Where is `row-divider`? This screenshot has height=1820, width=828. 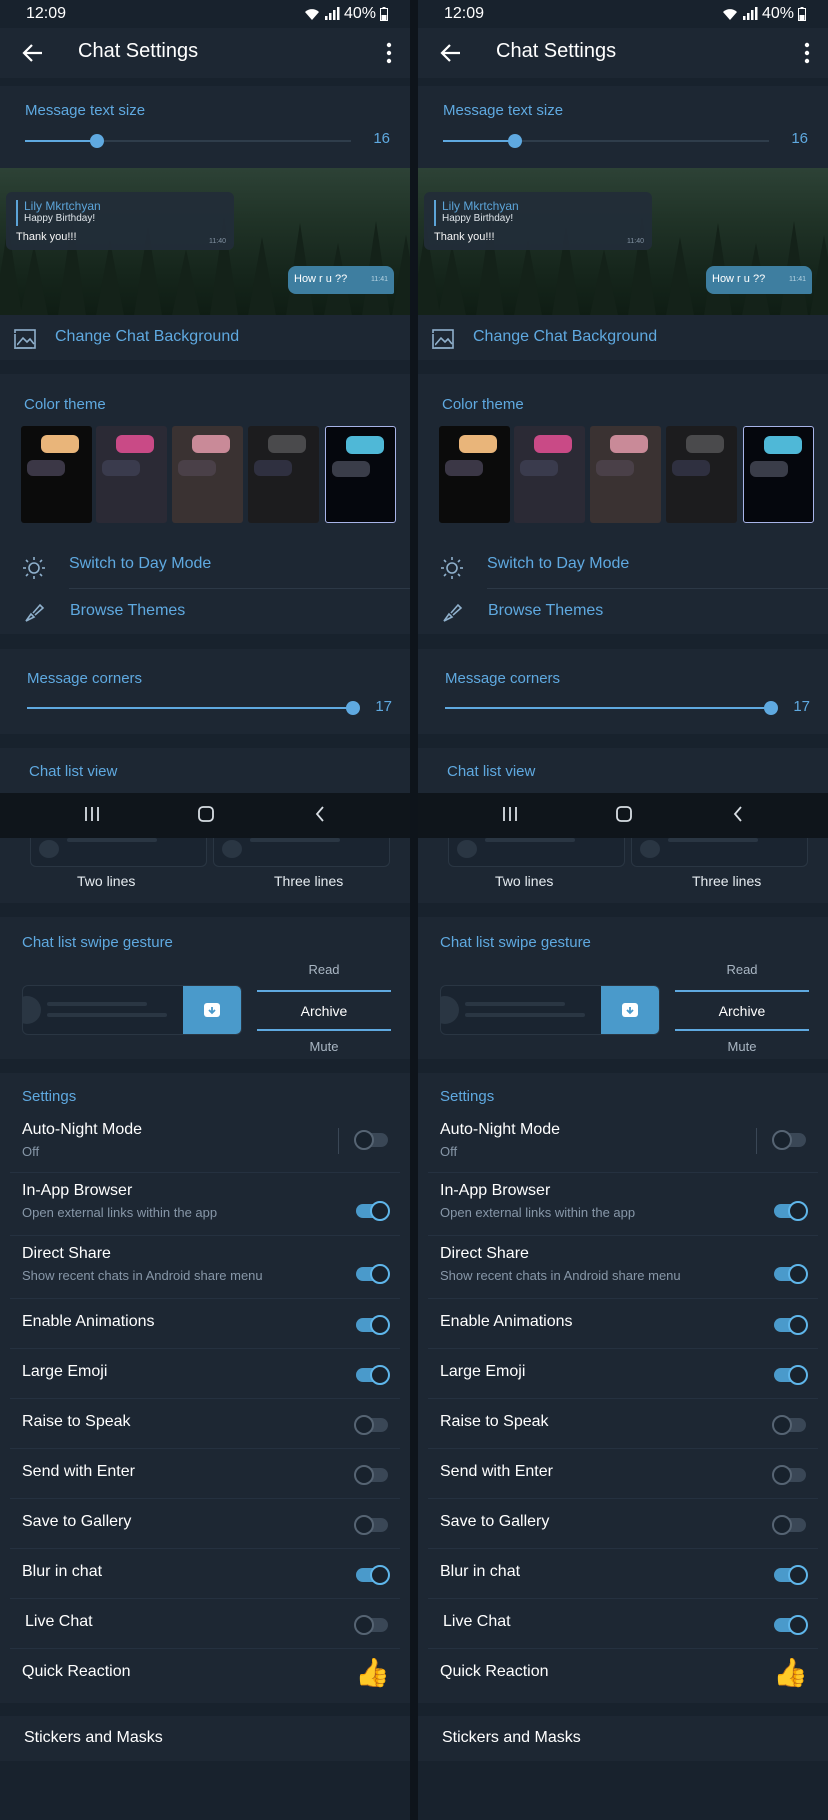 row-divider is located at coordinates (239, 588).